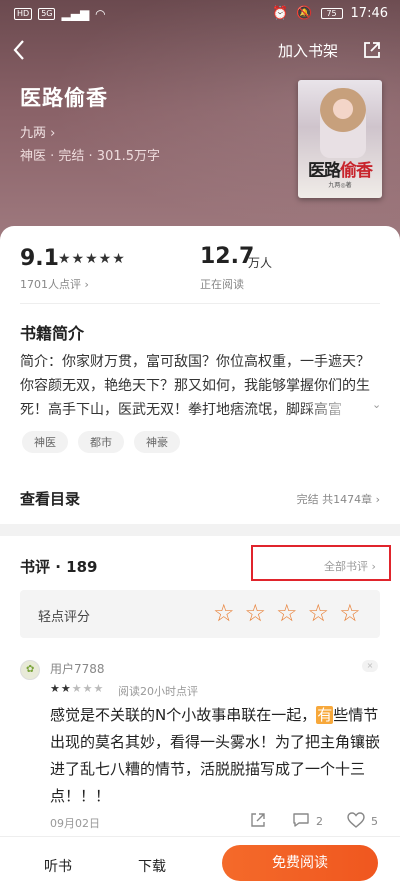 The image size is (400, 888). Describe the element at coordinates (152, 866) in the screenshot. I see `download-button: 下载` at that location.